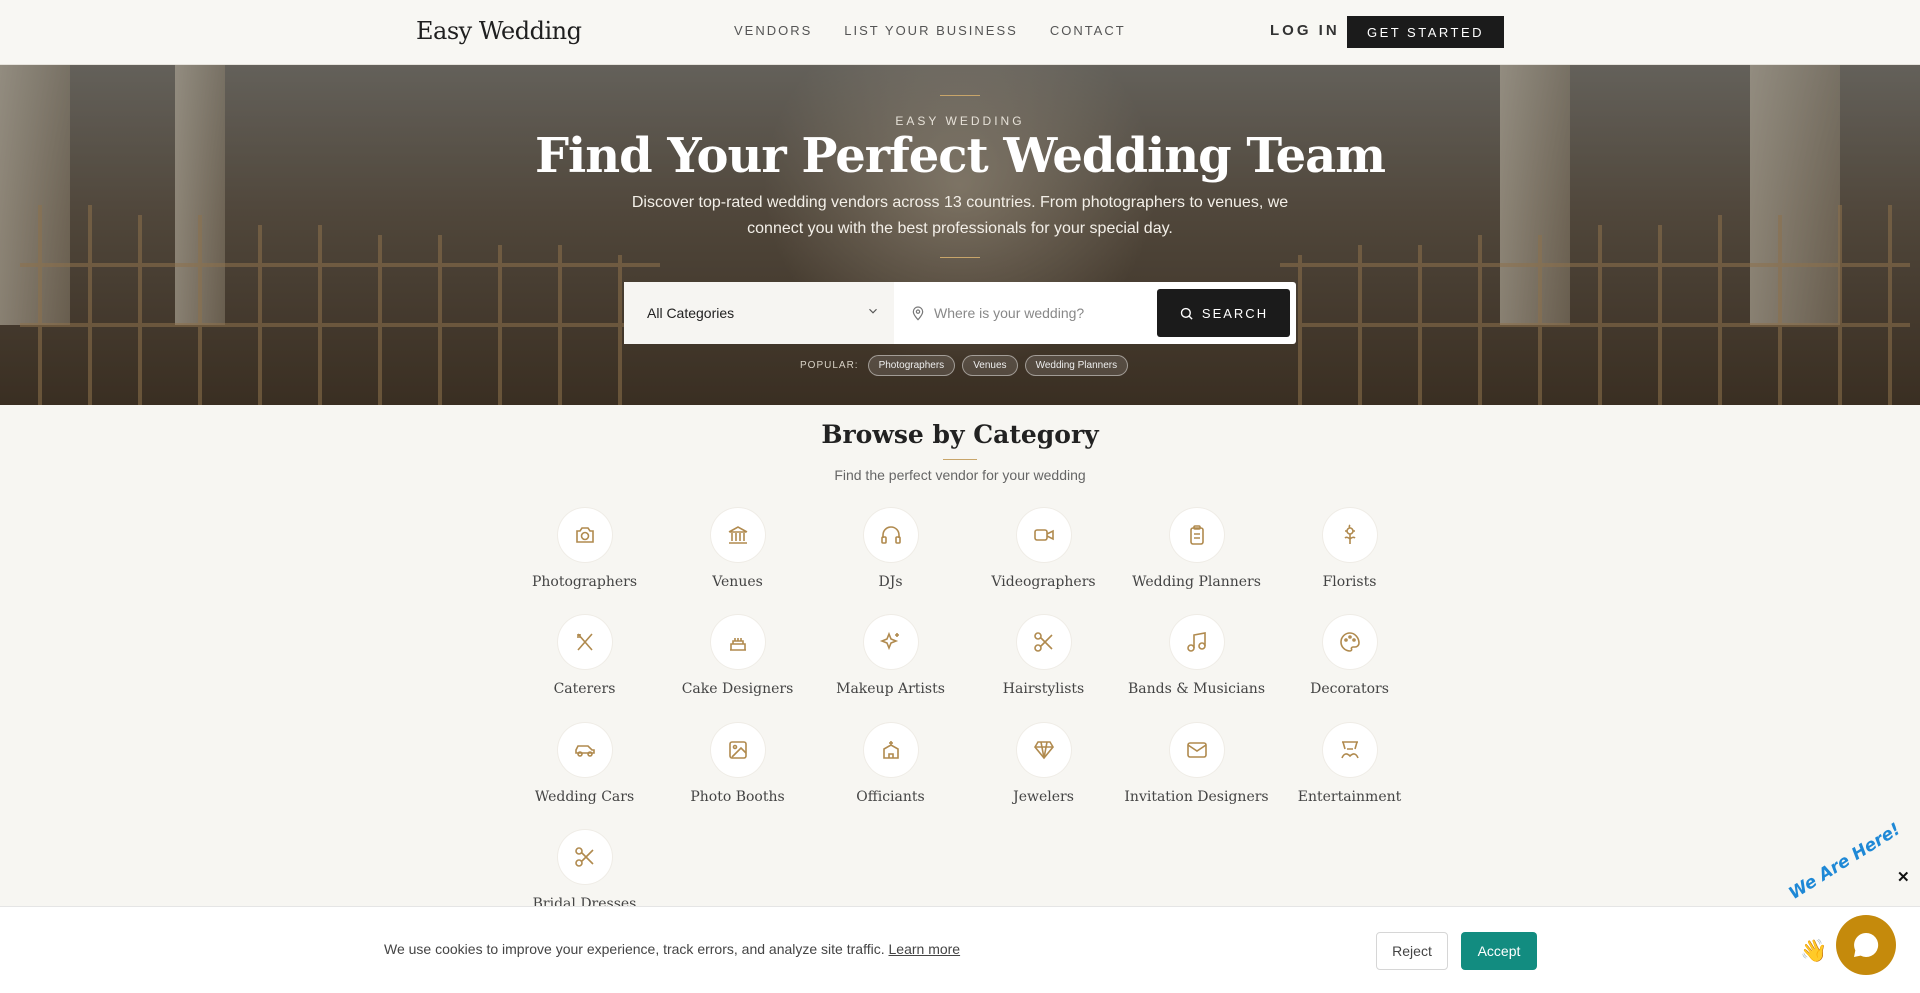  I want to click on chat-launcher-button, so click(1866, 945).